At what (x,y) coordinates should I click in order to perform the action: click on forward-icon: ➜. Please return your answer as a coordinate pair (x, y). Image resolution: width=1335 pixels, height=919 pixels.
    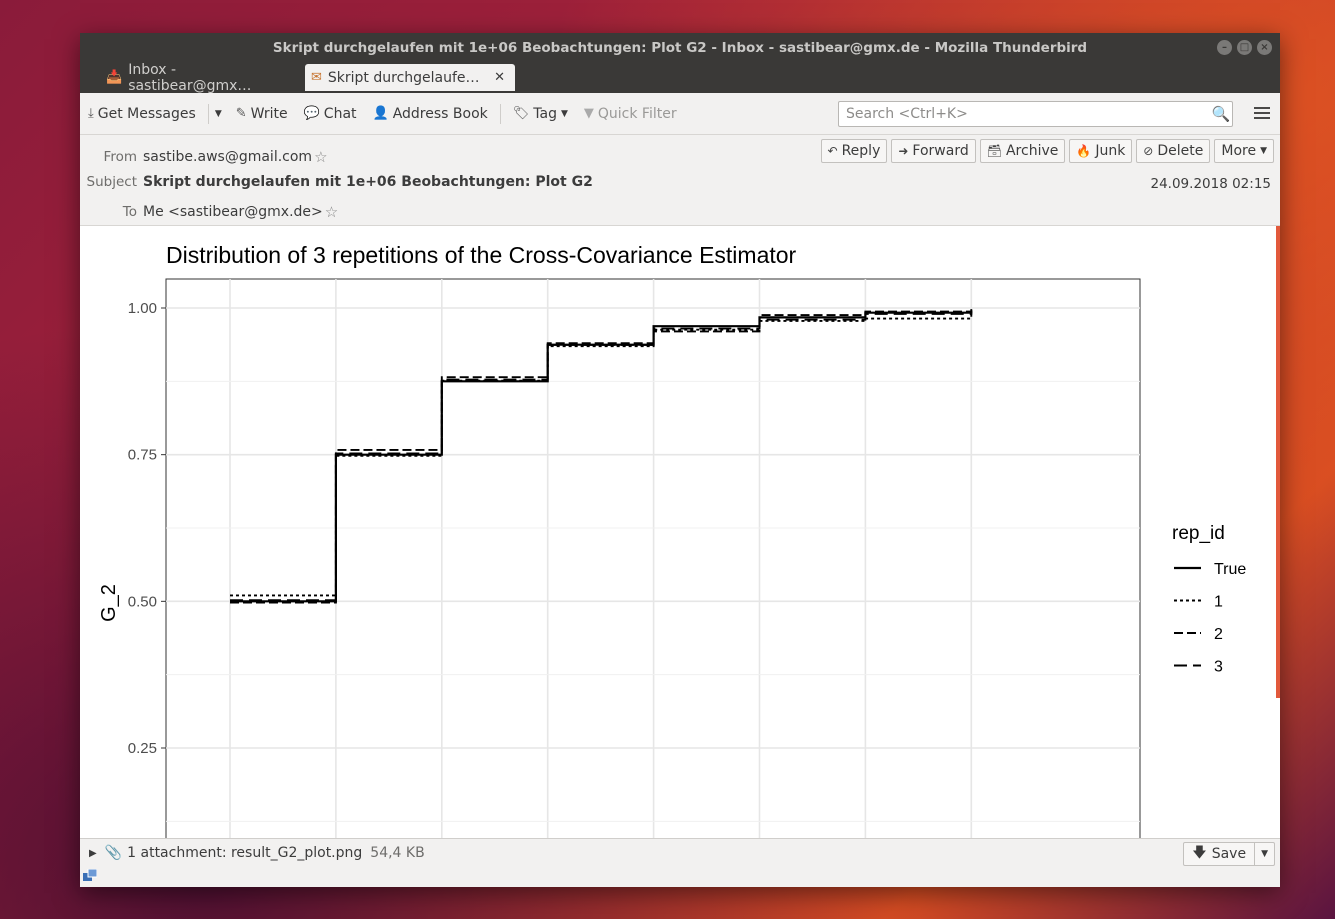
    Looking at the image, I should click on (903, 151).